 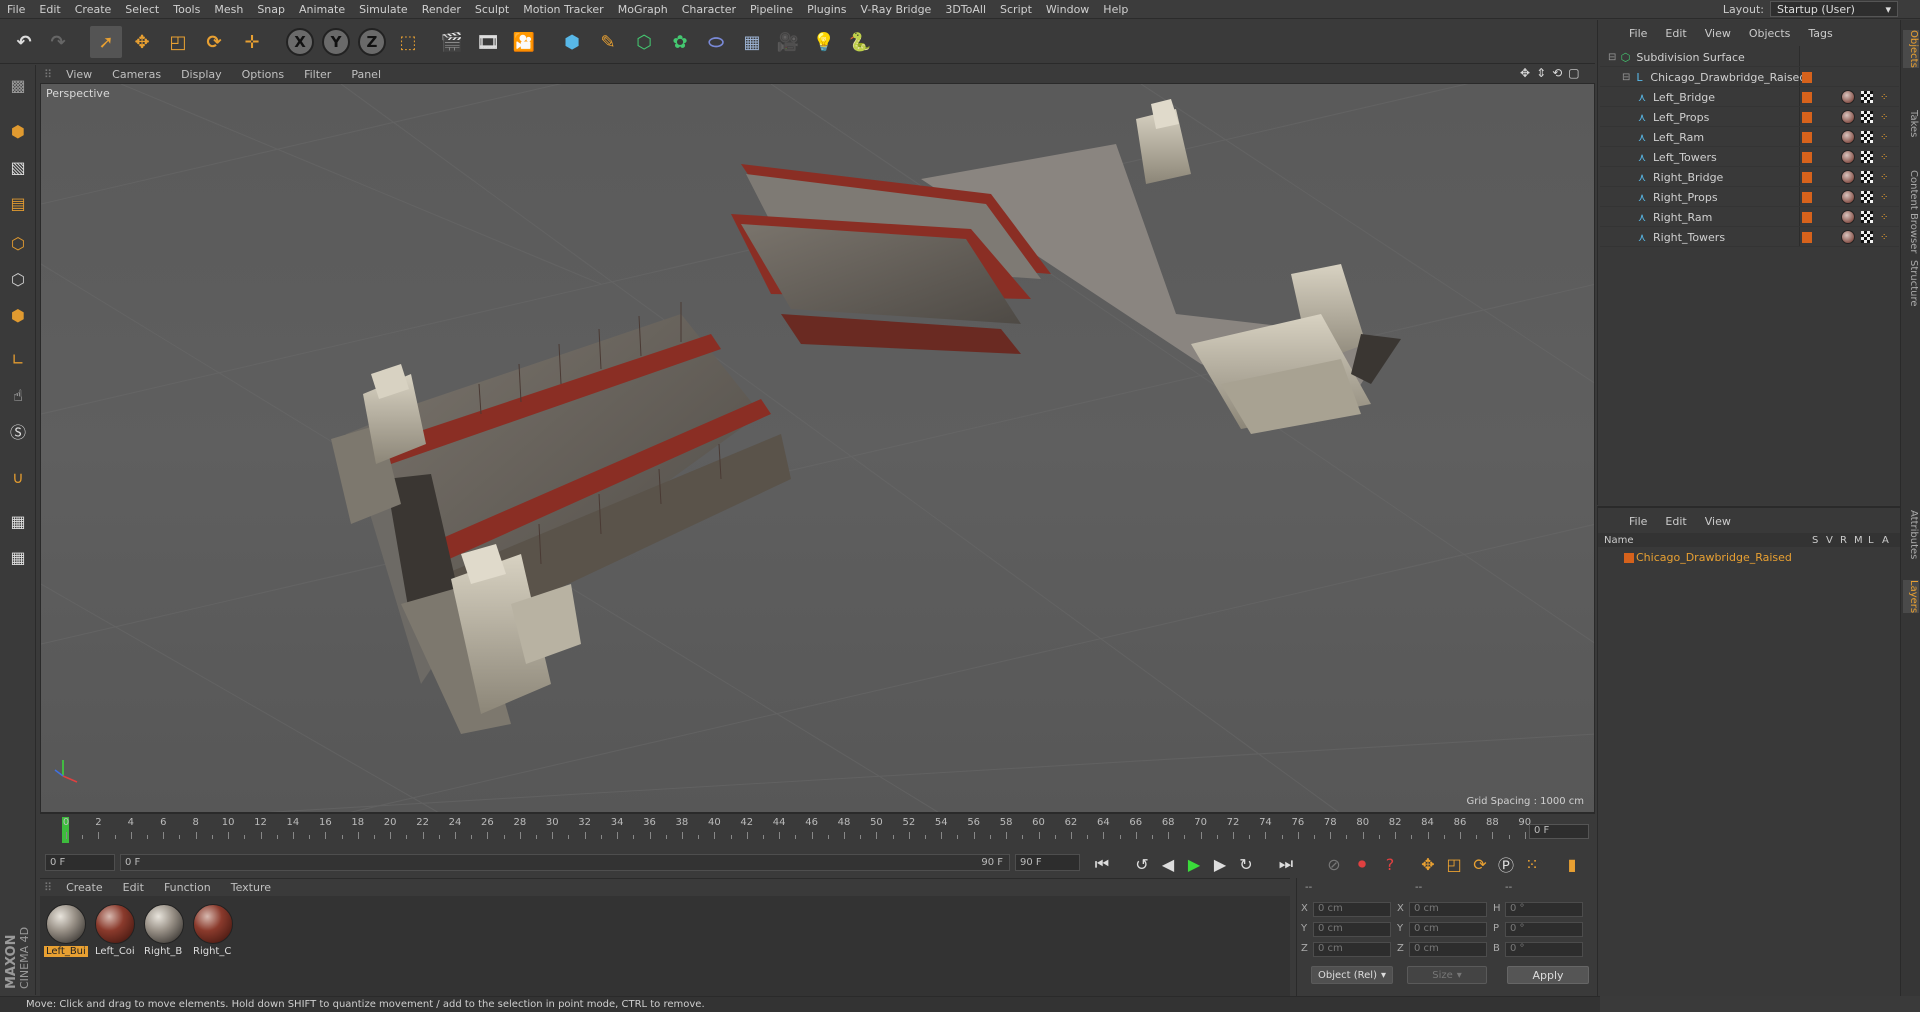 What do you see at coordinates (213, 934) in the screenshot?
I see `material-swatch: Right_C` at bounding box center [213, 934].